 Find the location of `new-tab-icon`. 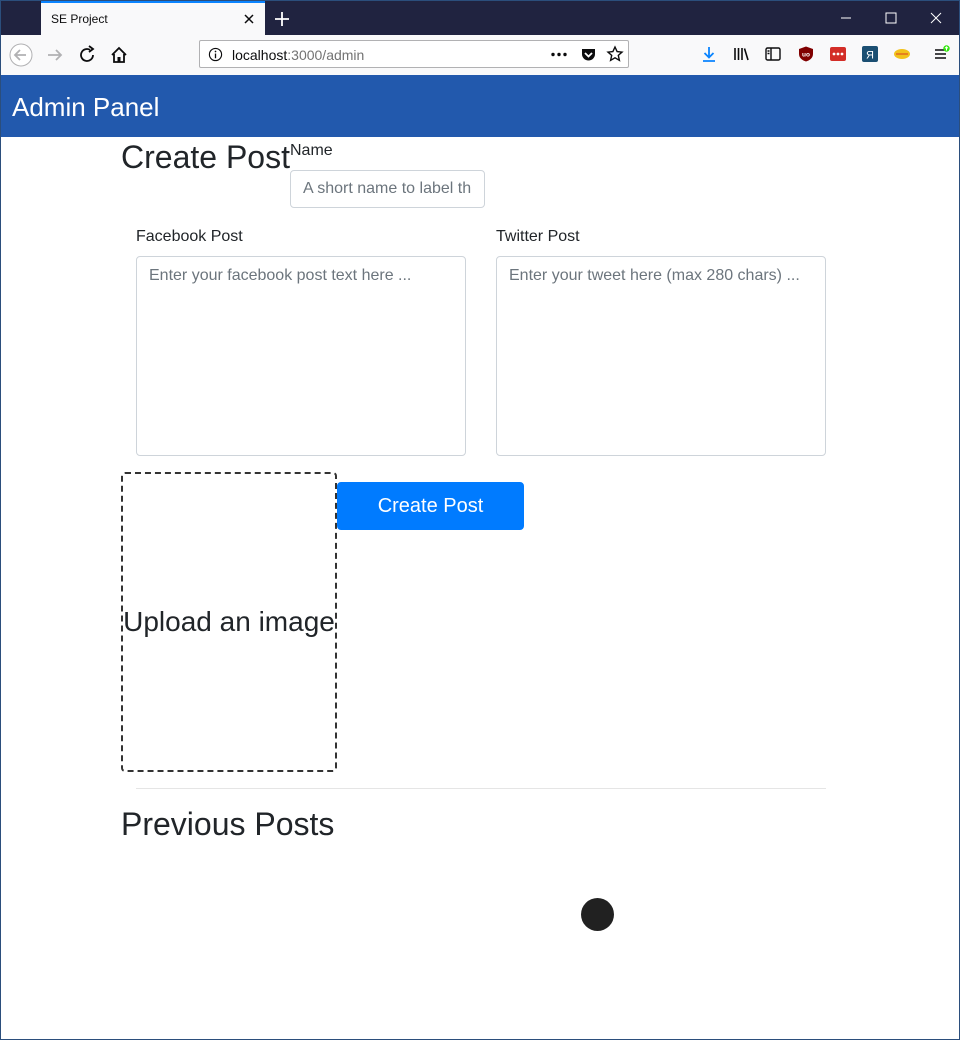

new-tab-icon is located at coordinates (282, 19).